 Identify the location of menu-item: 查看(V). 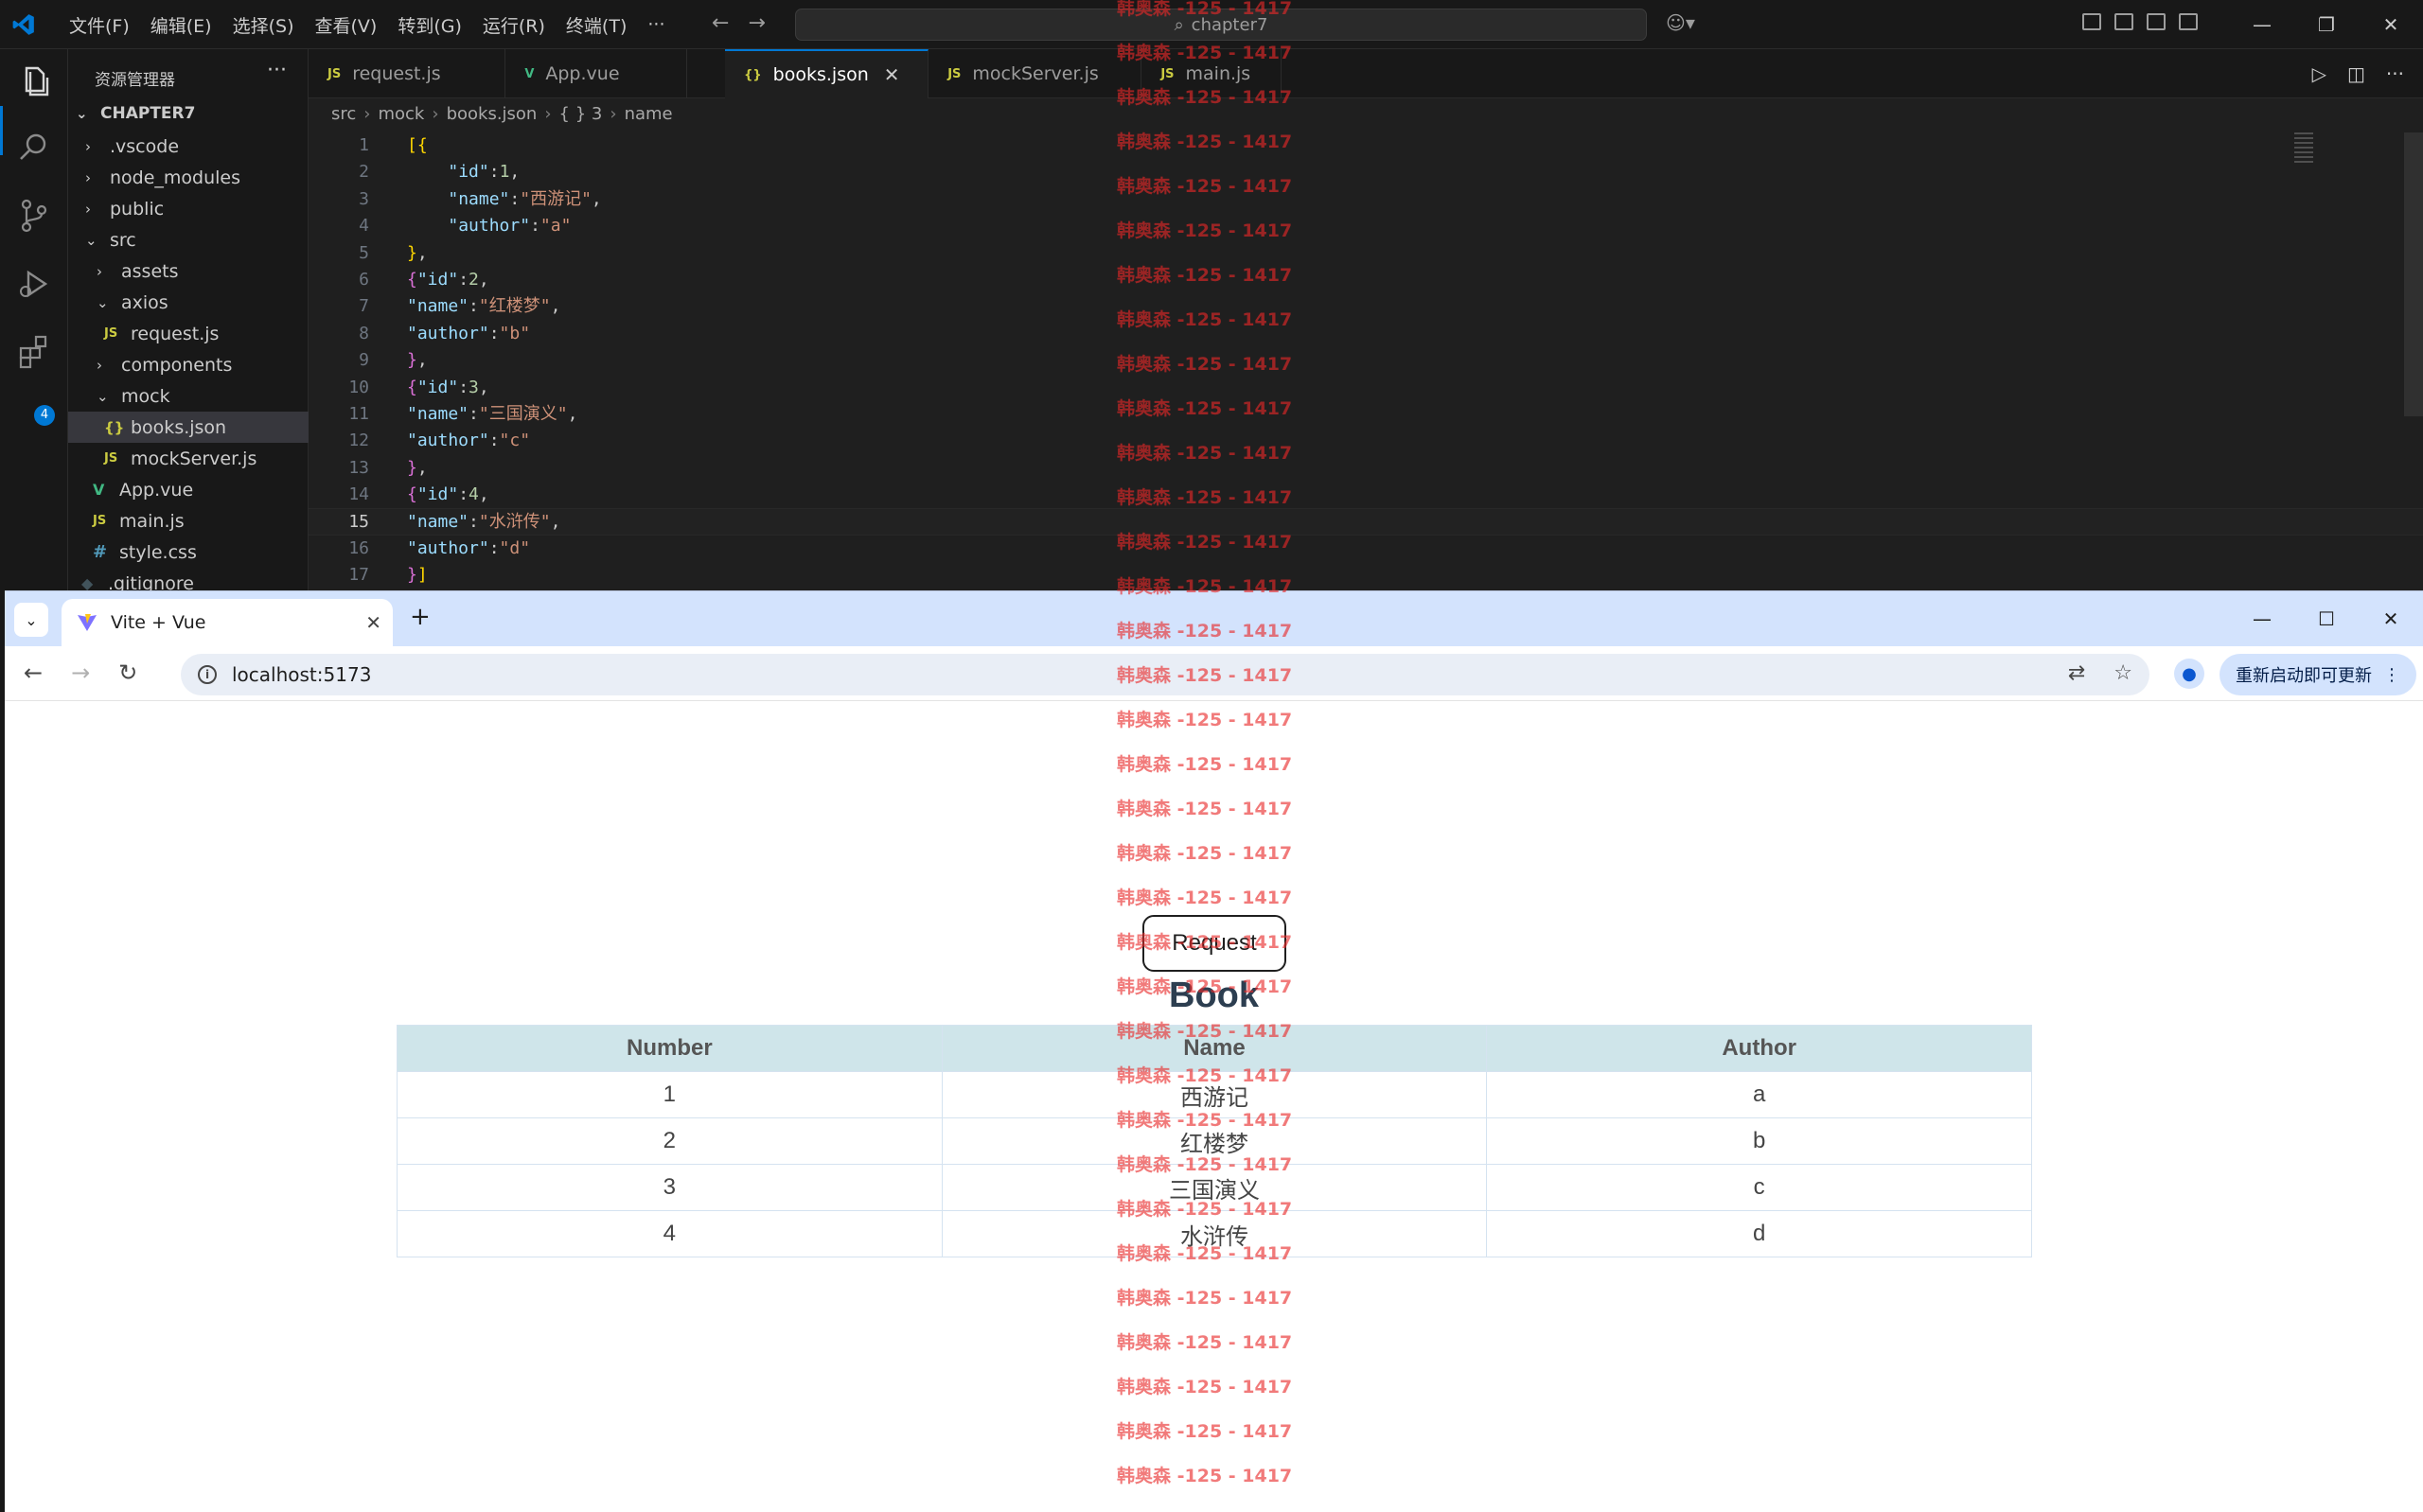
(346, 25).